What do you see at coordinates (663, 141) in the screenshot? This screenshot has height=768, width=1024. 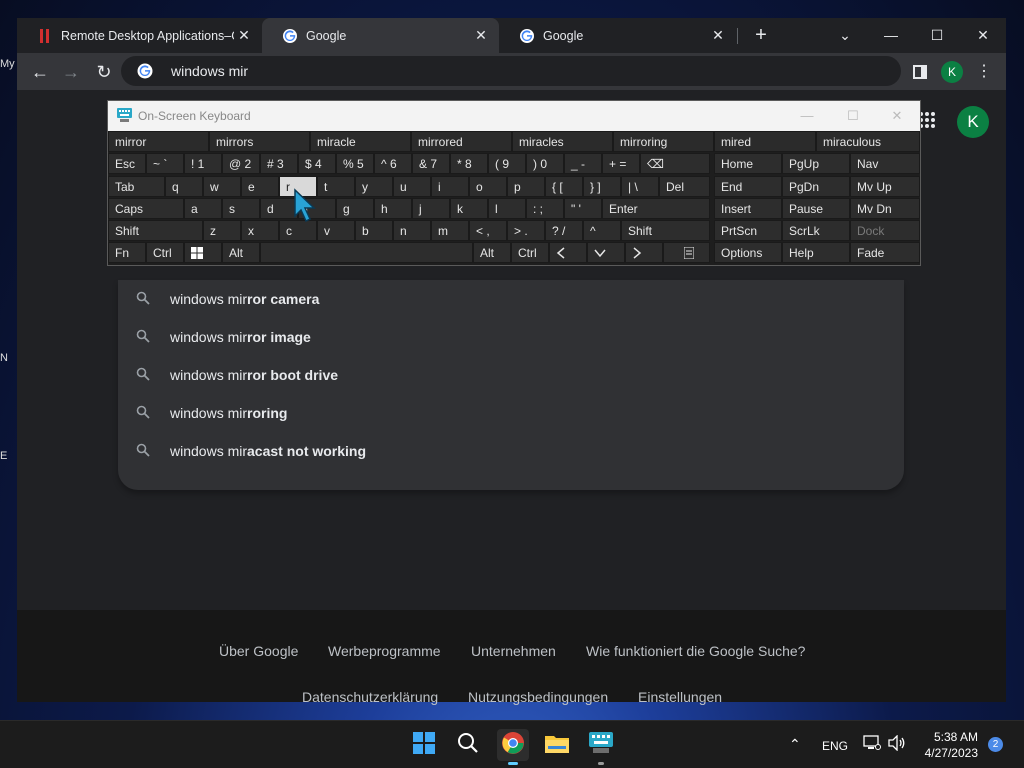 I see `prediction-key: mirroring` at bounding box center [663, 141].